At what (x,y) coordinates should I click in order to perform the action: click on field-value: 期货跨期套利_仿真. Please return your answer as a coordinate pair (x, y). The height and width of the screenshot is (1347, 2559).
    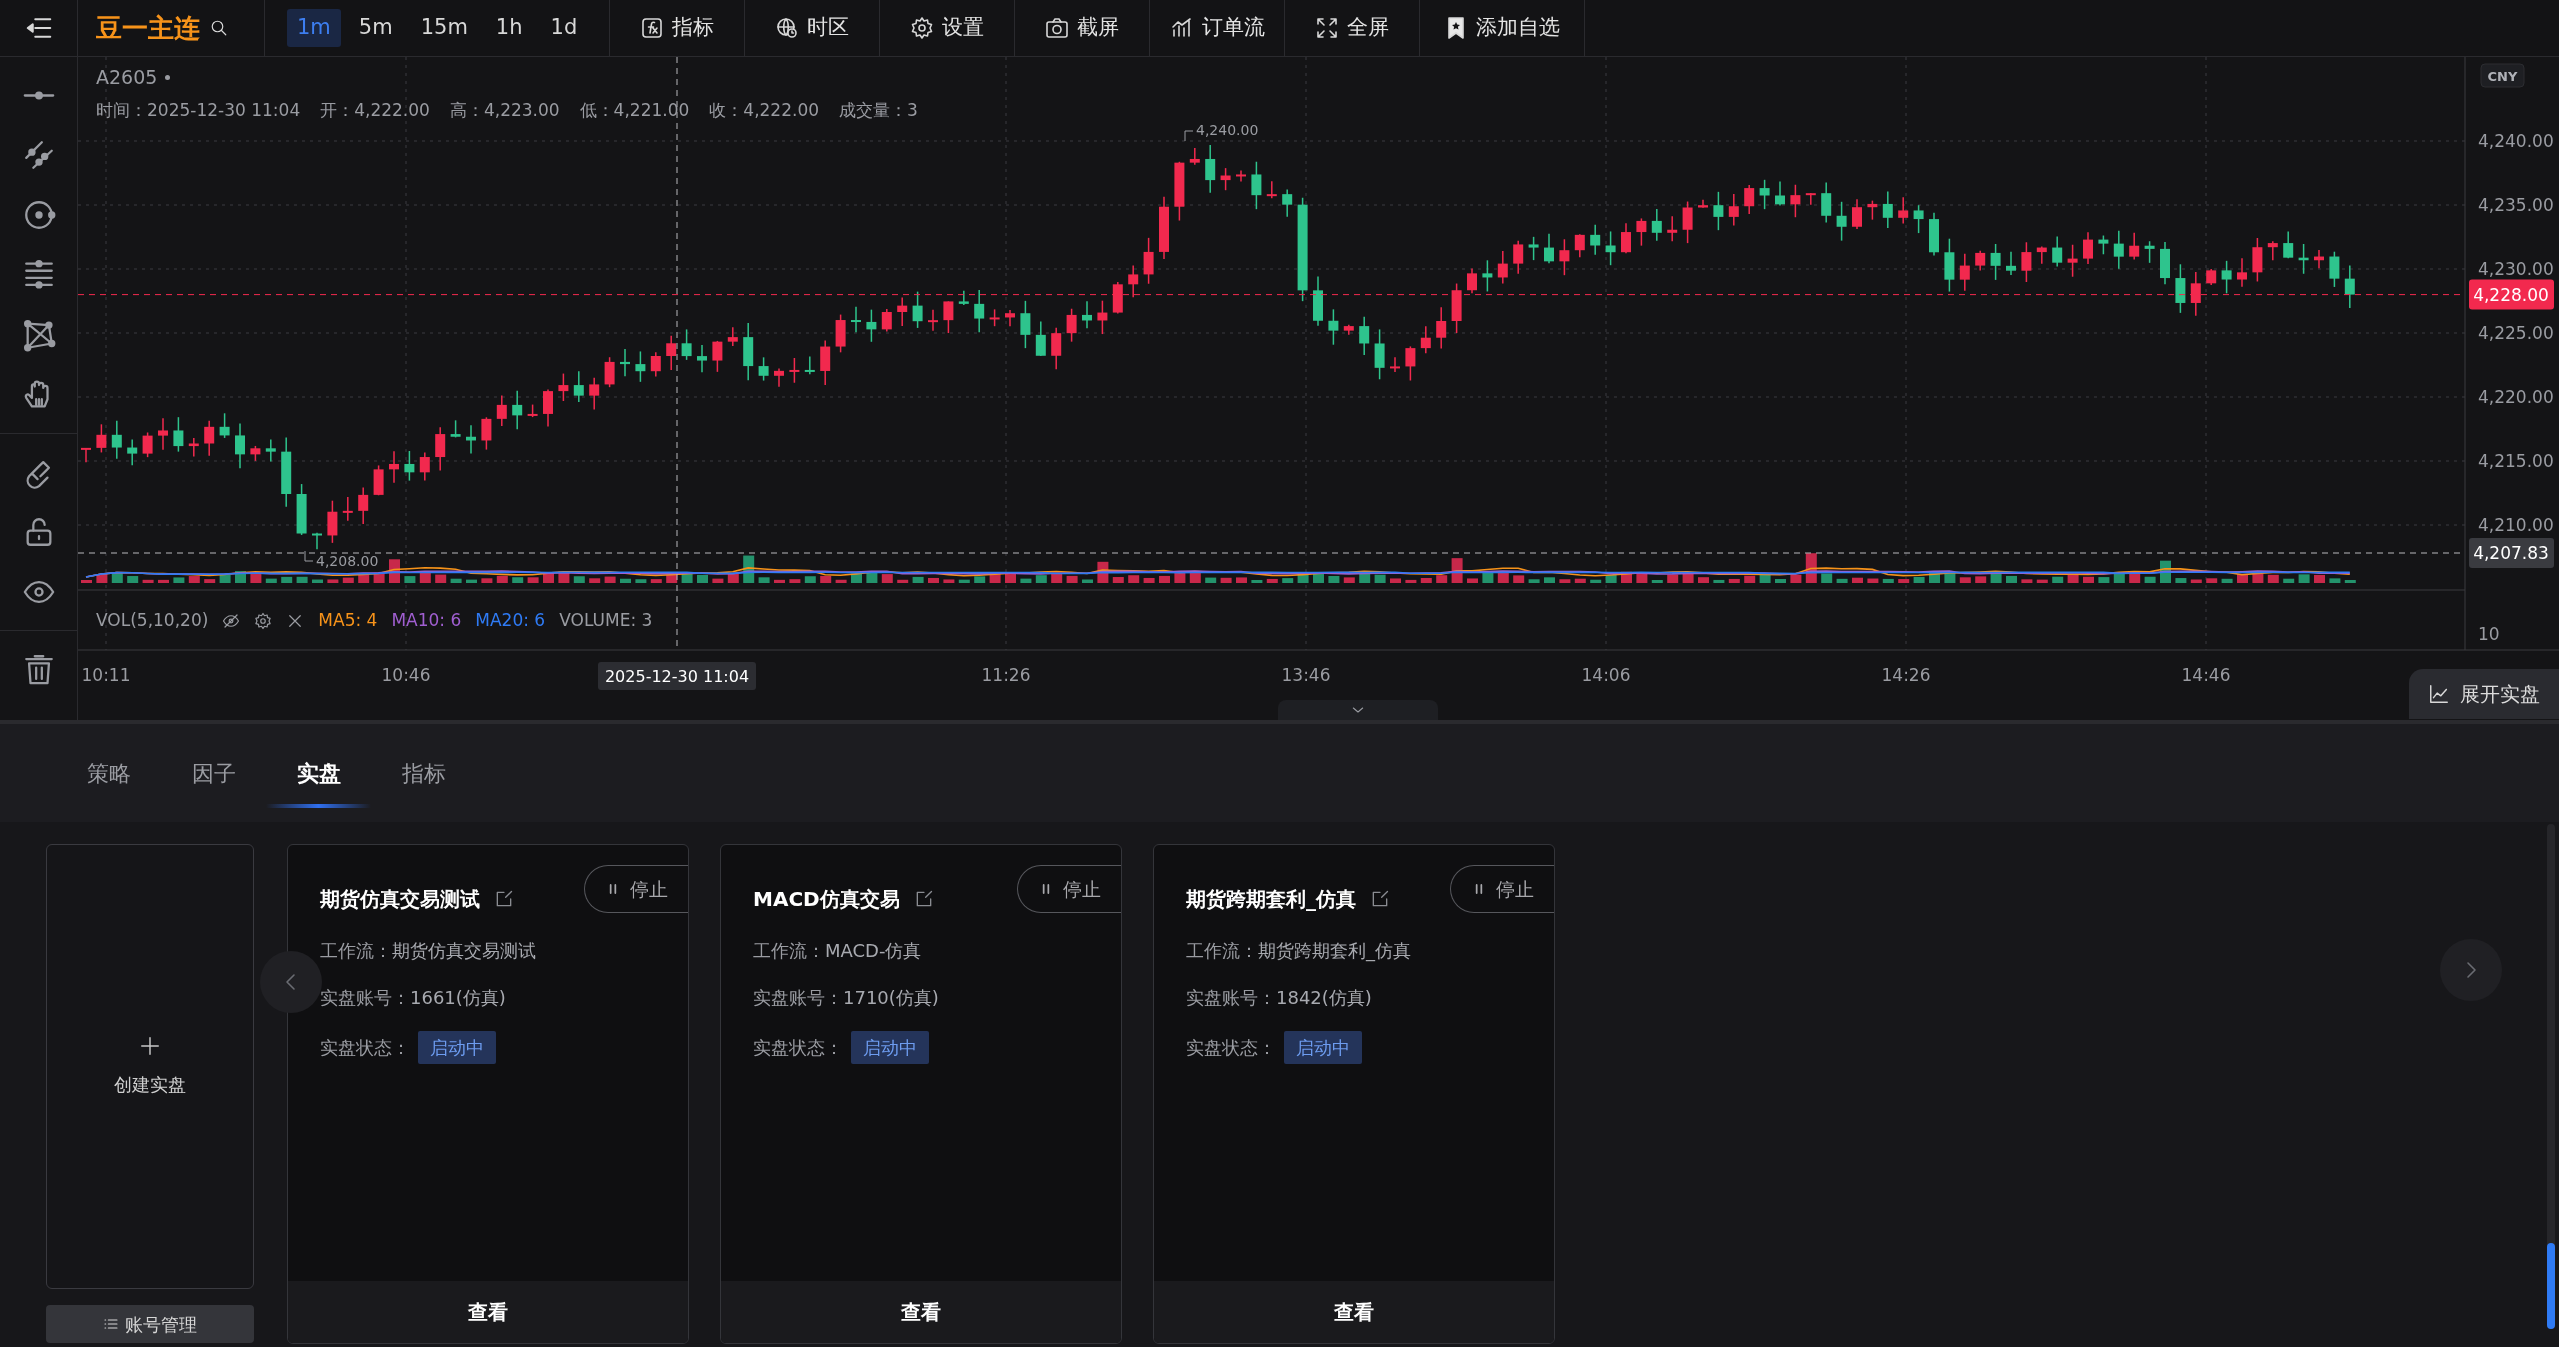
    Looking at the image, I should click on (1334, 951).